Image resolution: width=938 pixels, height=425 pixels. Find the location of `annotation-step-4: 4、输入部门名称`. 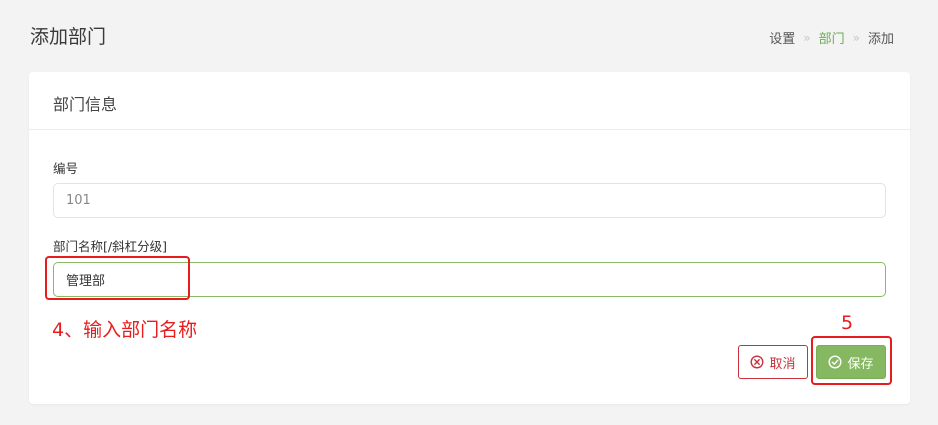

annotation-step-4: 4、输入部门名称 is located at coordinates (125, 330).